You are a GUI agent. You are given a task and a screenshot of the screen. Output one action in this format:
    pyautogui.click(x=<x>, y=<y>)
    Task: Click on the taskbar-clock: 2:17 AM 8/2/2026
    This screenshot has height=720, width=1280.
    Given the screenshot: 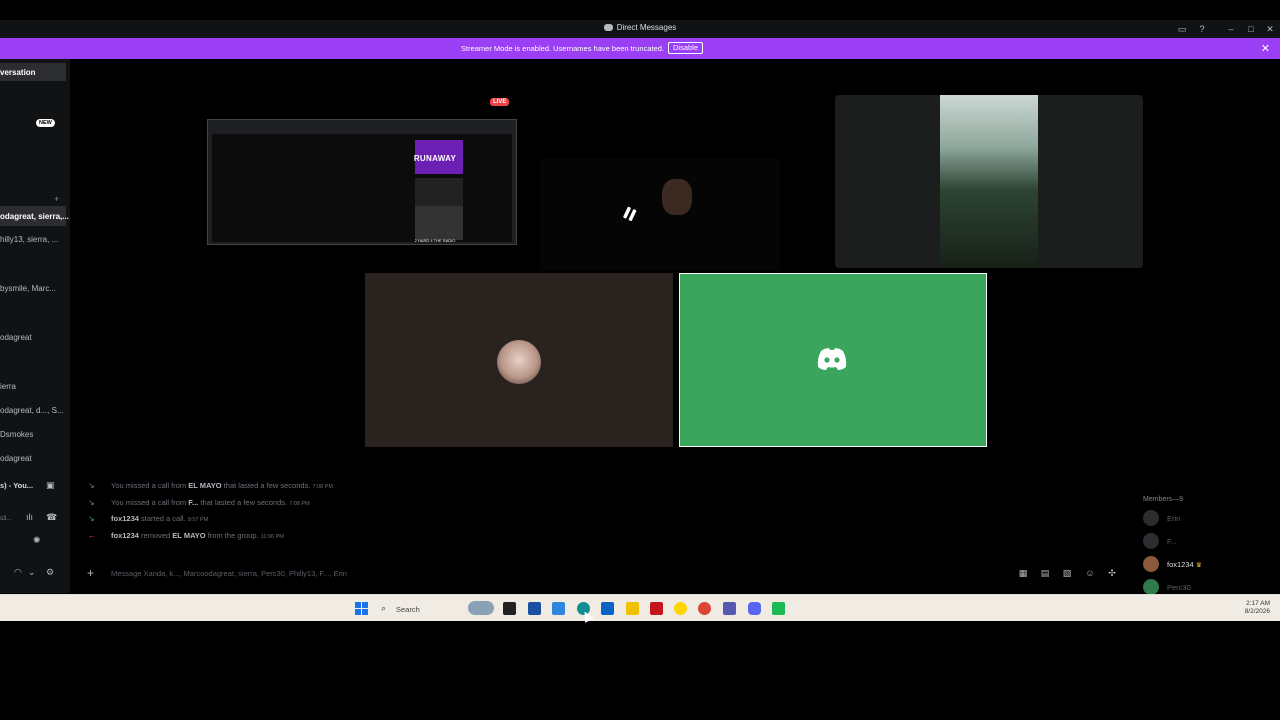 What is the action you would take?
    pyautogui.click(x=1257, y=608)
    